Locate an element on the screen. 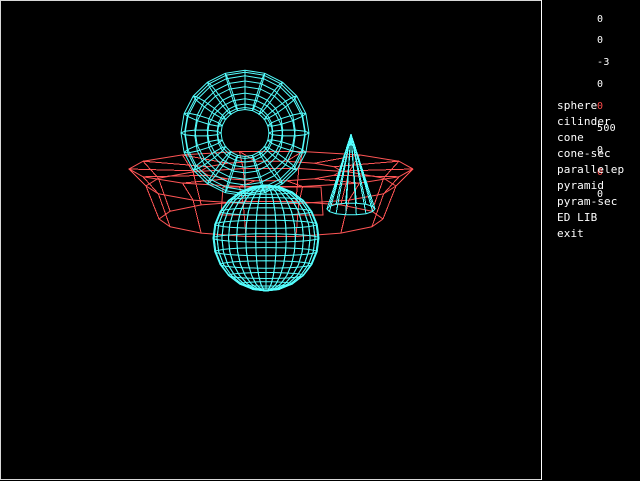 This screenshot has width=640, height=481. menu-item-parallelep: parallelep is located at coordinates (598, 170).